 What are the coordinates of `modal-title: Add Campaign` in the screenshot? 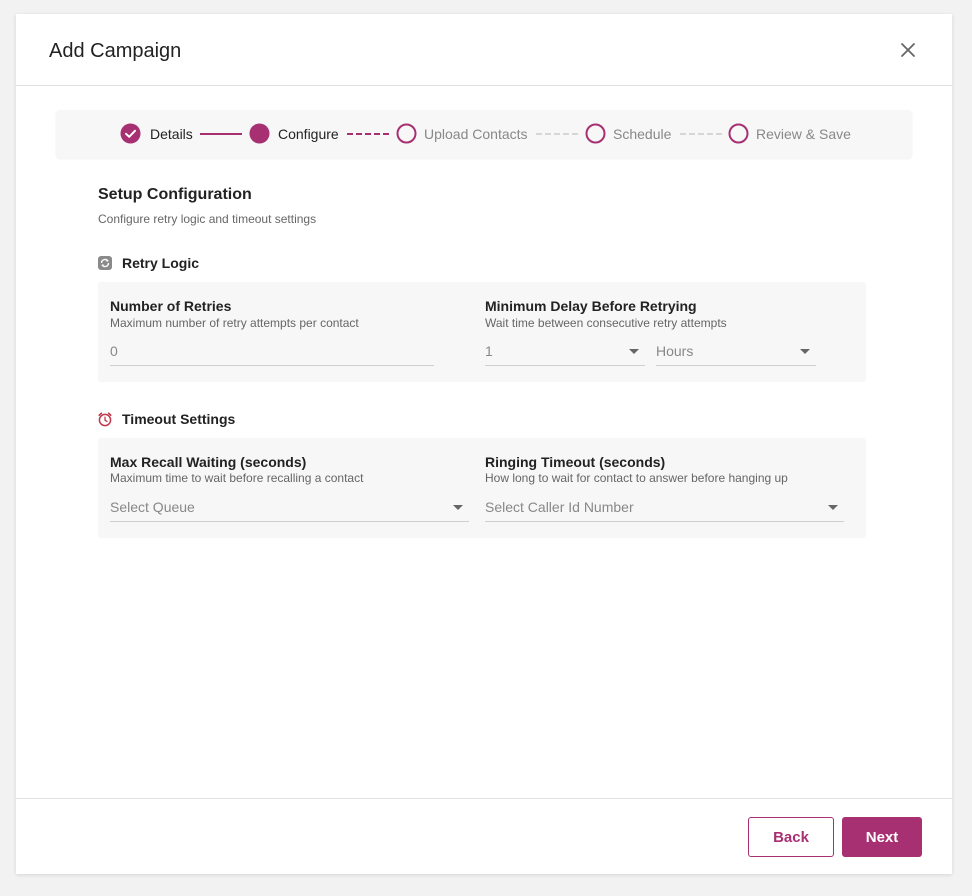 It's located at (115, 51).